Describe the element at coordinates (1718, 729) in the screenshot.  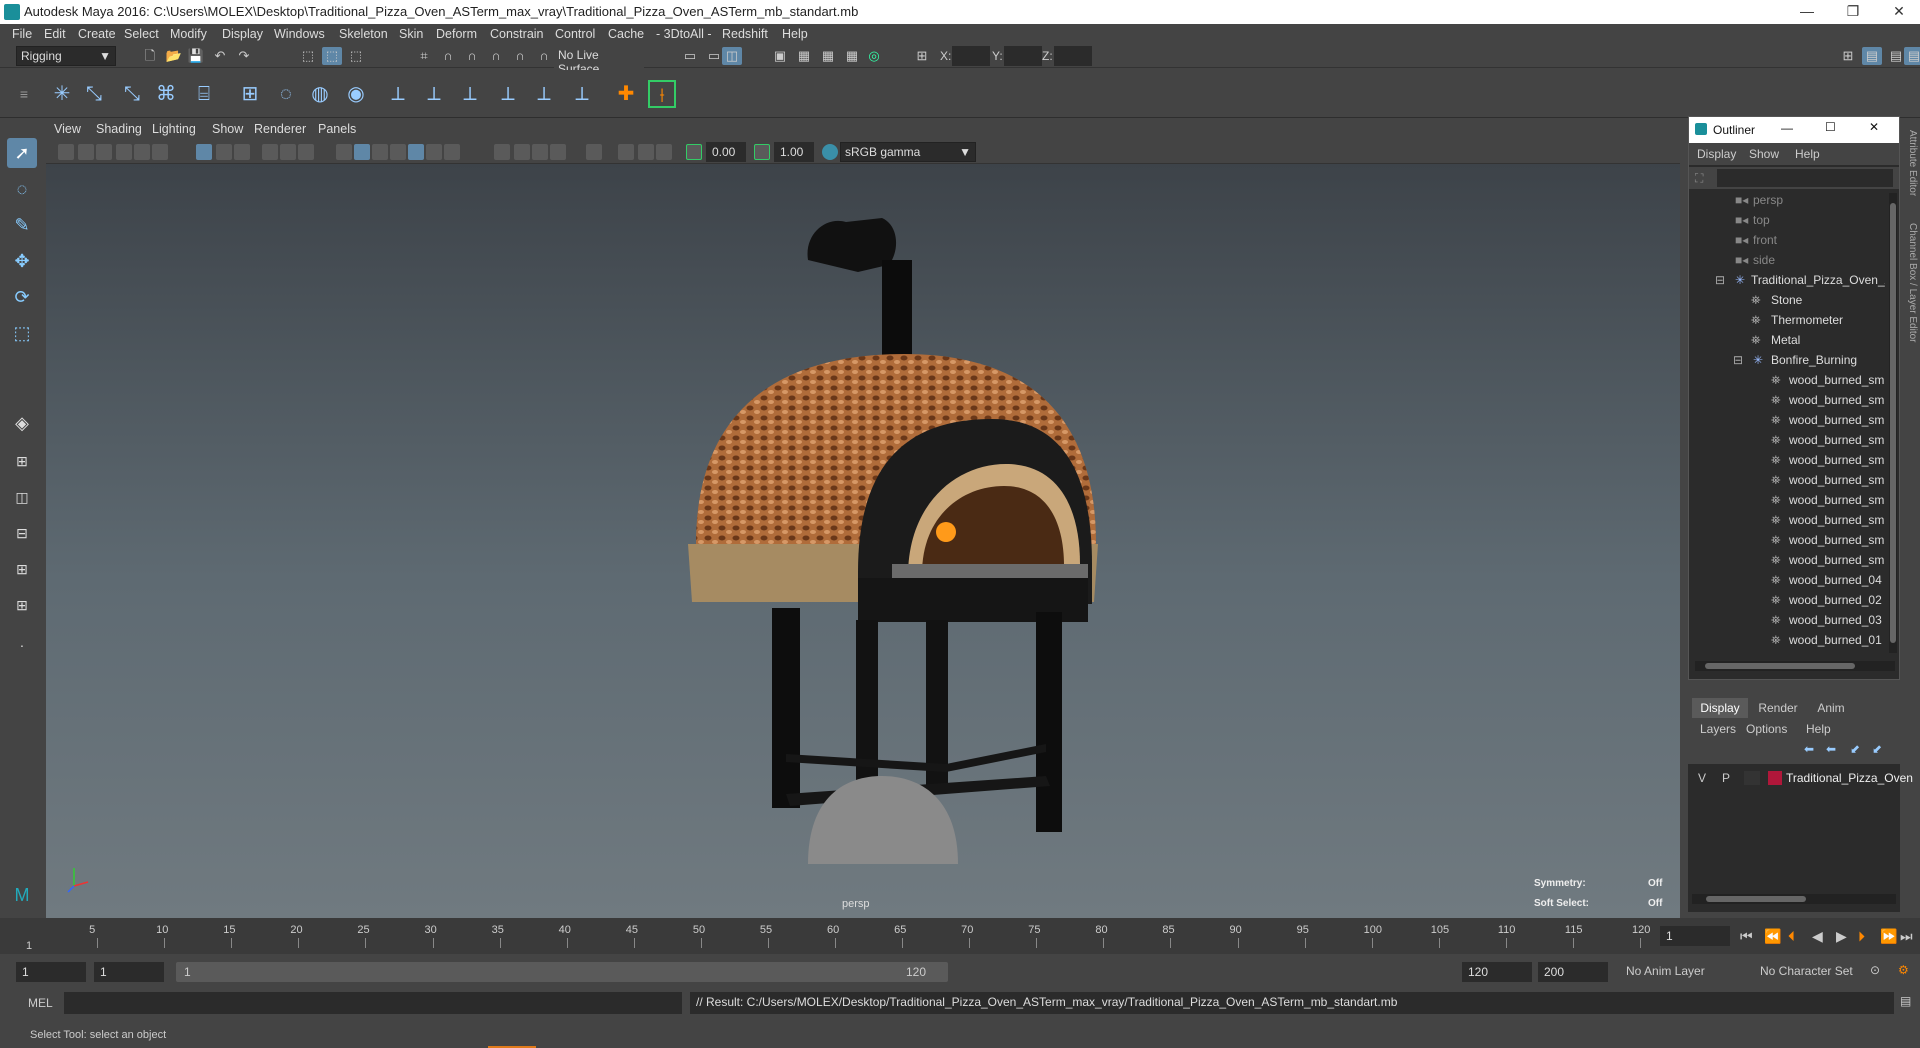
I see `layer-menu-layers: Layers` at that location.